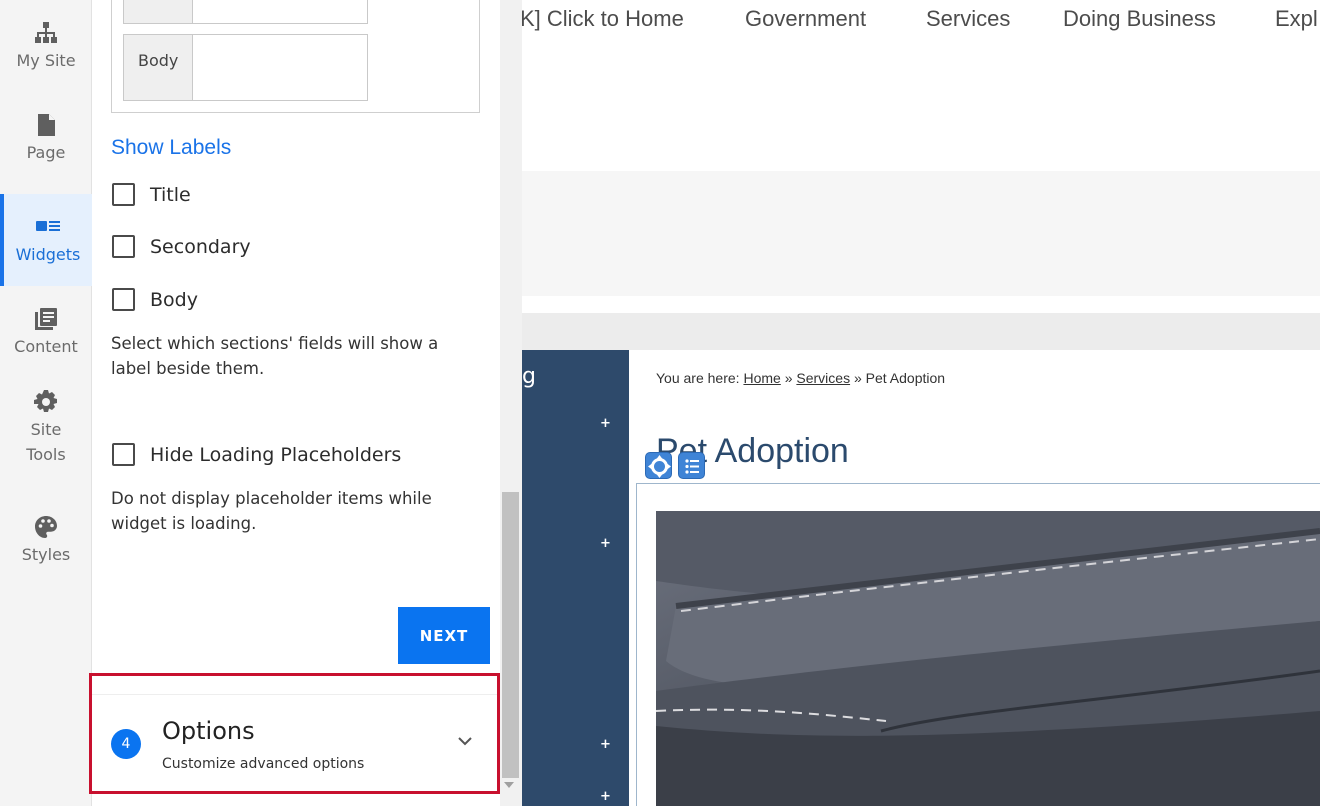  I want to click on widgets-icon, so click(48, 225).